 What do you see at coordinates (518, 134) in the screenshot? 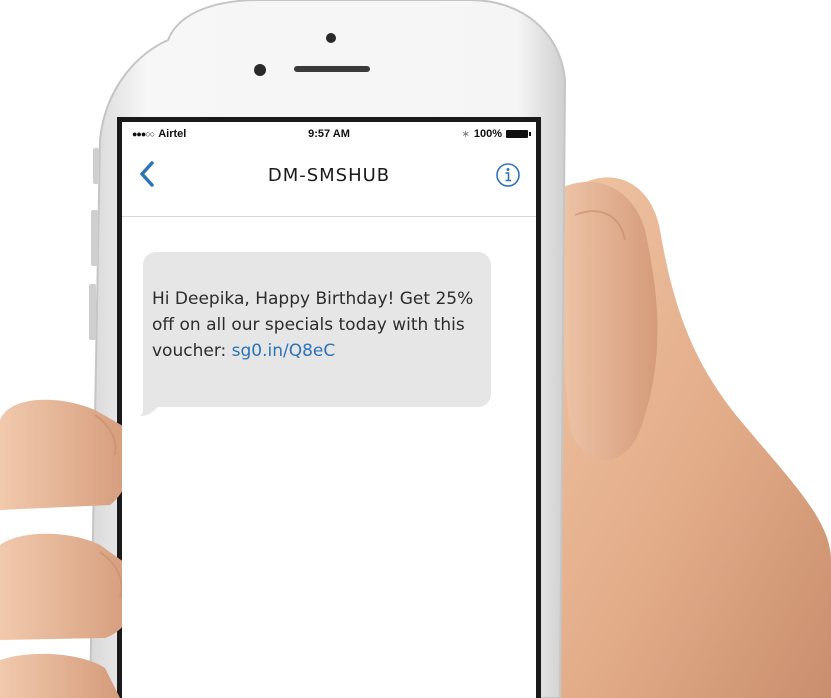
I see `battery-icon` at bounding box center [518, 134].